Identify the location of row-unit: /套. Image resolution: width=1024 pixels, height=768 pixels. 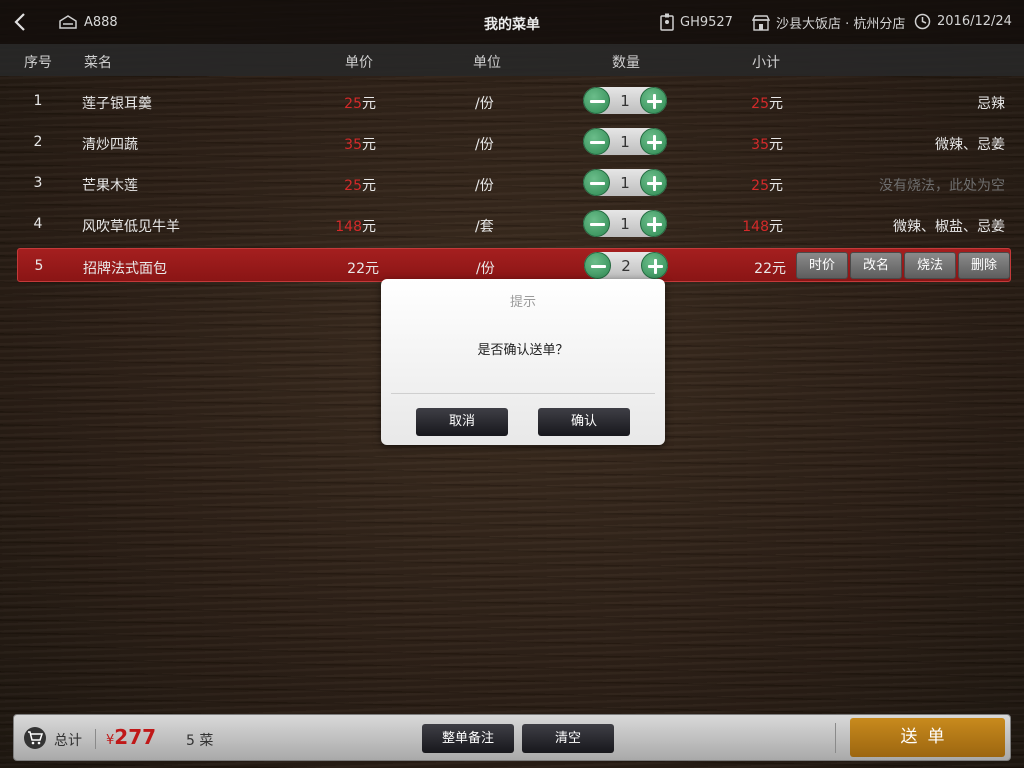
(484, 227).